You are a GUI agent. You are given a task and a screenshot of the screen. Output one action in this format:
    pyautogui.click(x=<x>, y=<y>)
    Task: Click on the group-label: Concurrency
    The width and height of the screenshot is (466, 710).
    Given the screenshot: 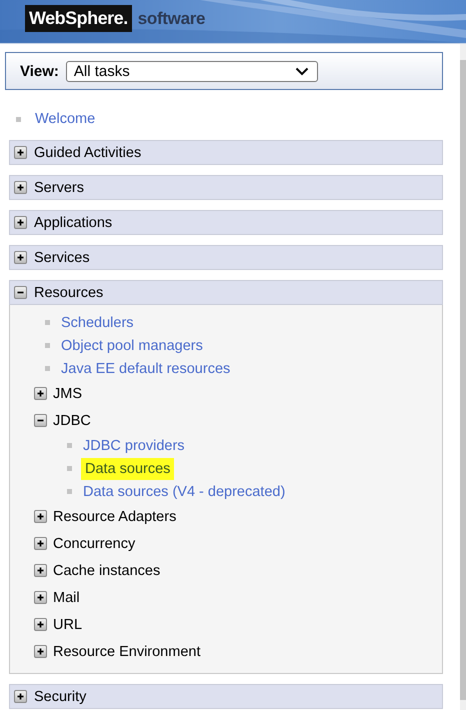 What is the action you would take?
    pyautogui.click(x=94, y=544)
    